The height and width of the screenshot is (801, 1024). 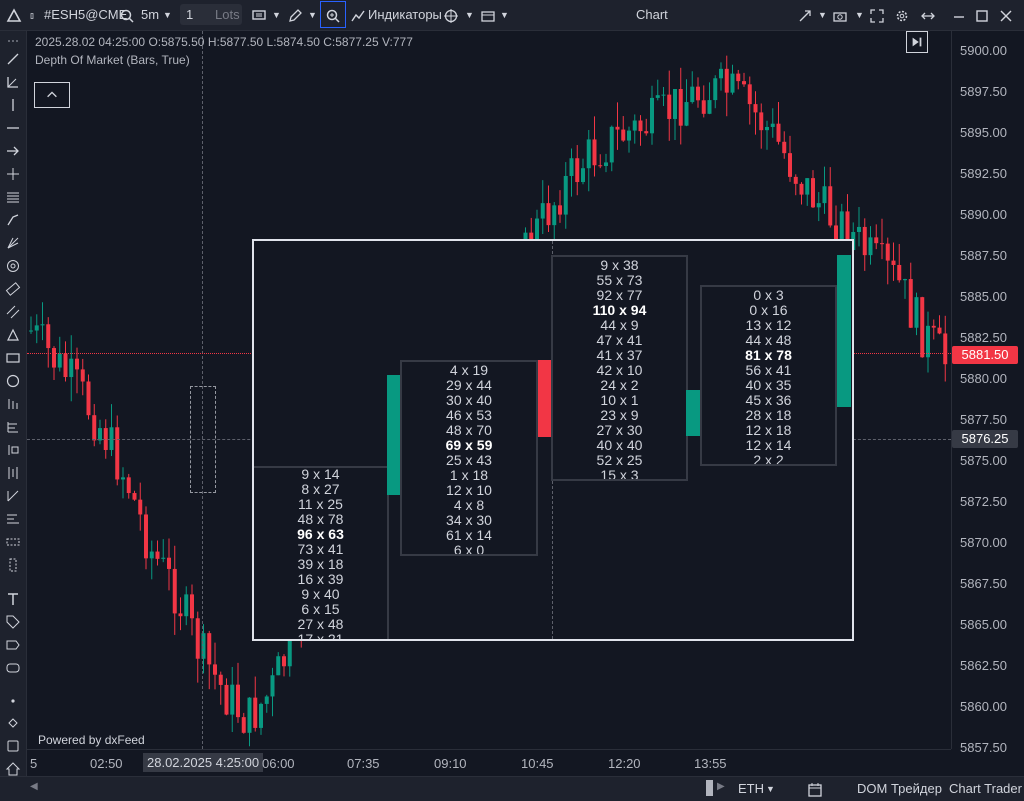 I want to click on home-icon, so click(x=13, y=769).